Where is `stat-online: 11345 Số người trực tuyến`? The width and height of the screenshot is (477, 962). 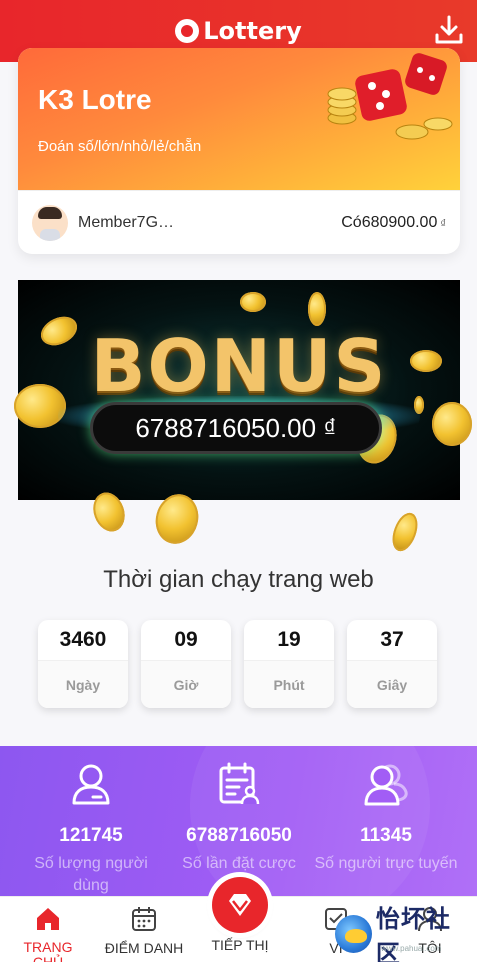 stat-online: 11345 Số người trực tuyến is located at coordinates (386, 818).